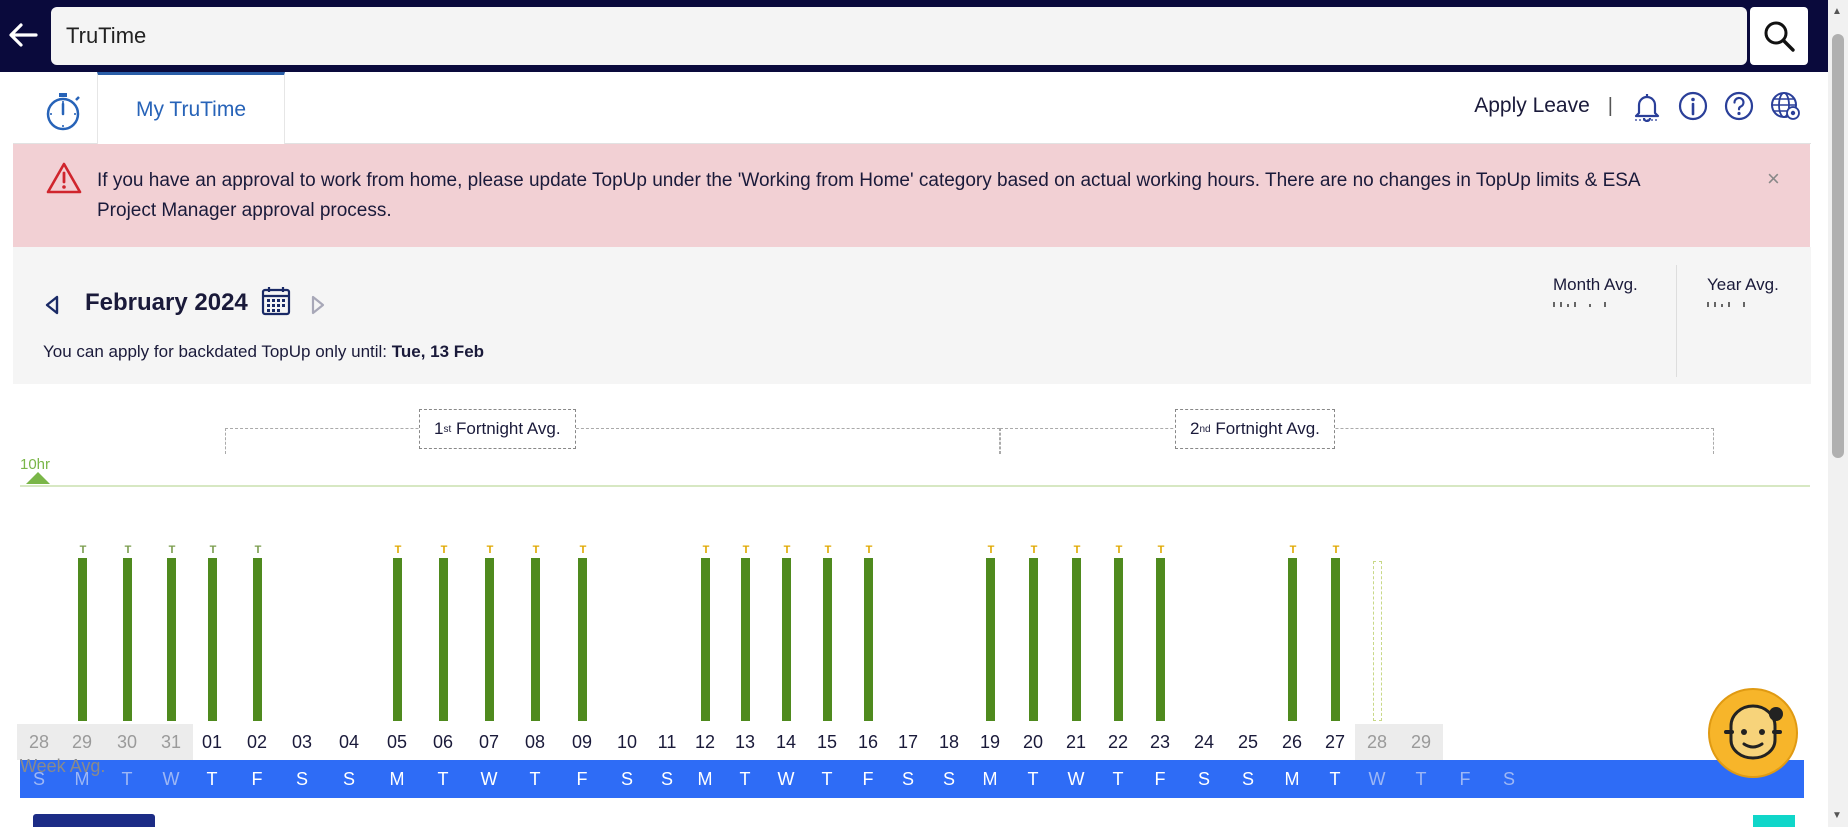 This screenshot has height=827, width=1848. What do you see at coordinates (1204, 742) in the screenshot?
I see `date-cell: 24` at bounding box center [1204, 742].